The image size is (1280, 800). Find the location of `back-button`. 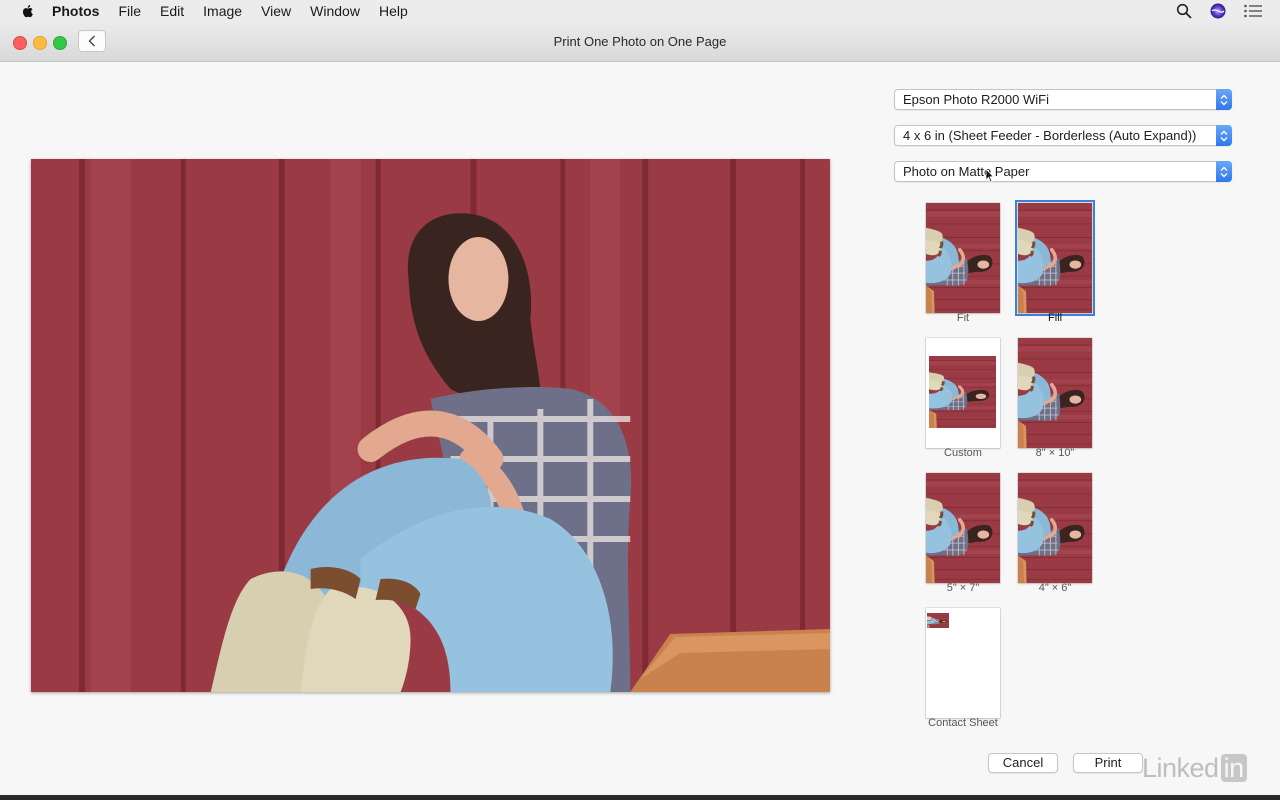

back-button is located at coordinates (92, 41).